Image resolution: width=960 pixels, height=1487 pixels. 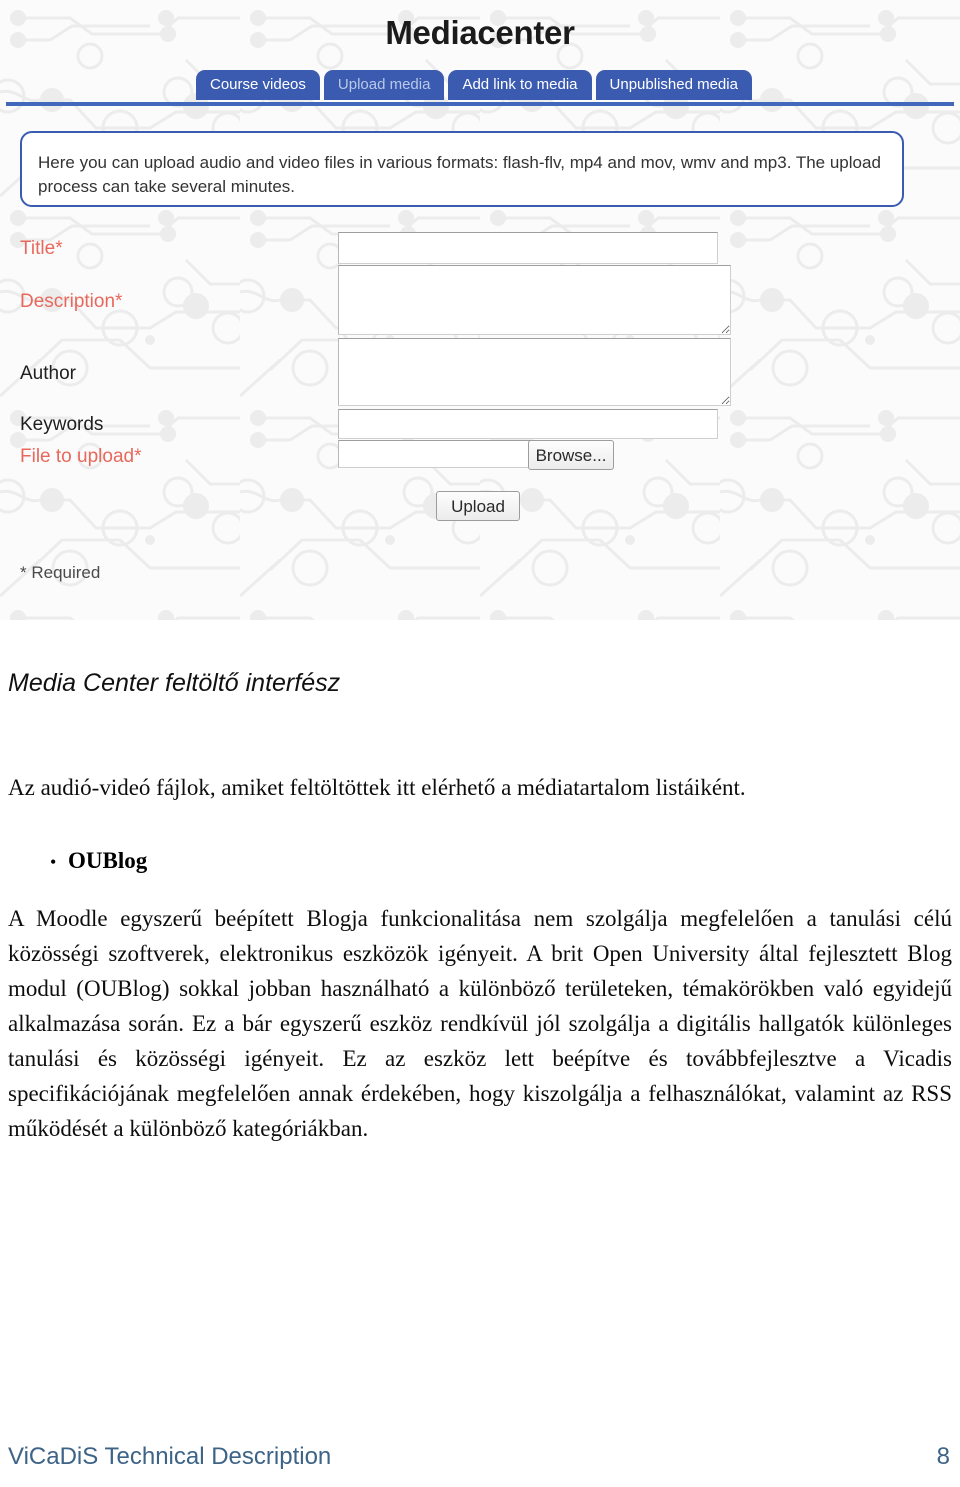 I want to click on footer-page-number: 8, so click(x=943, y=1456).